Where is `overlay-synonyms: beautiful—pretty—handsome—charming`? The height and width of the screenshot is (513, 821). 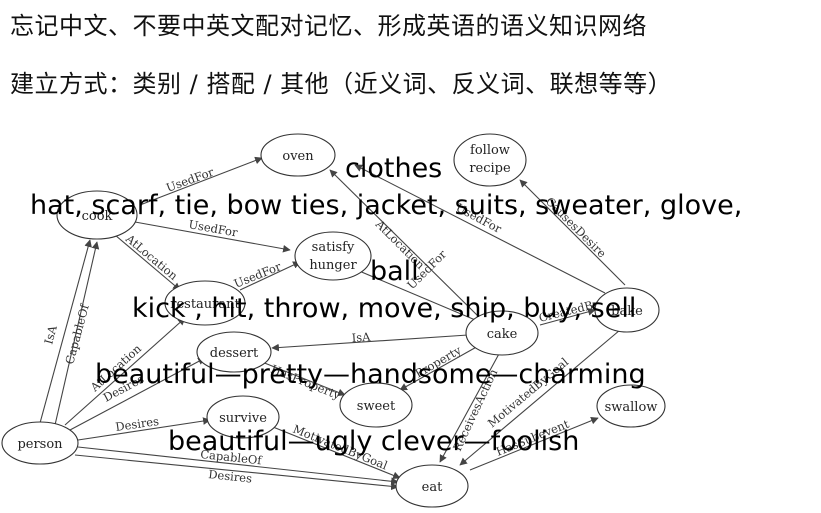
overlay-synonyms: beautiful—pretty—handsome—charming is located at coordinates (370, 374).